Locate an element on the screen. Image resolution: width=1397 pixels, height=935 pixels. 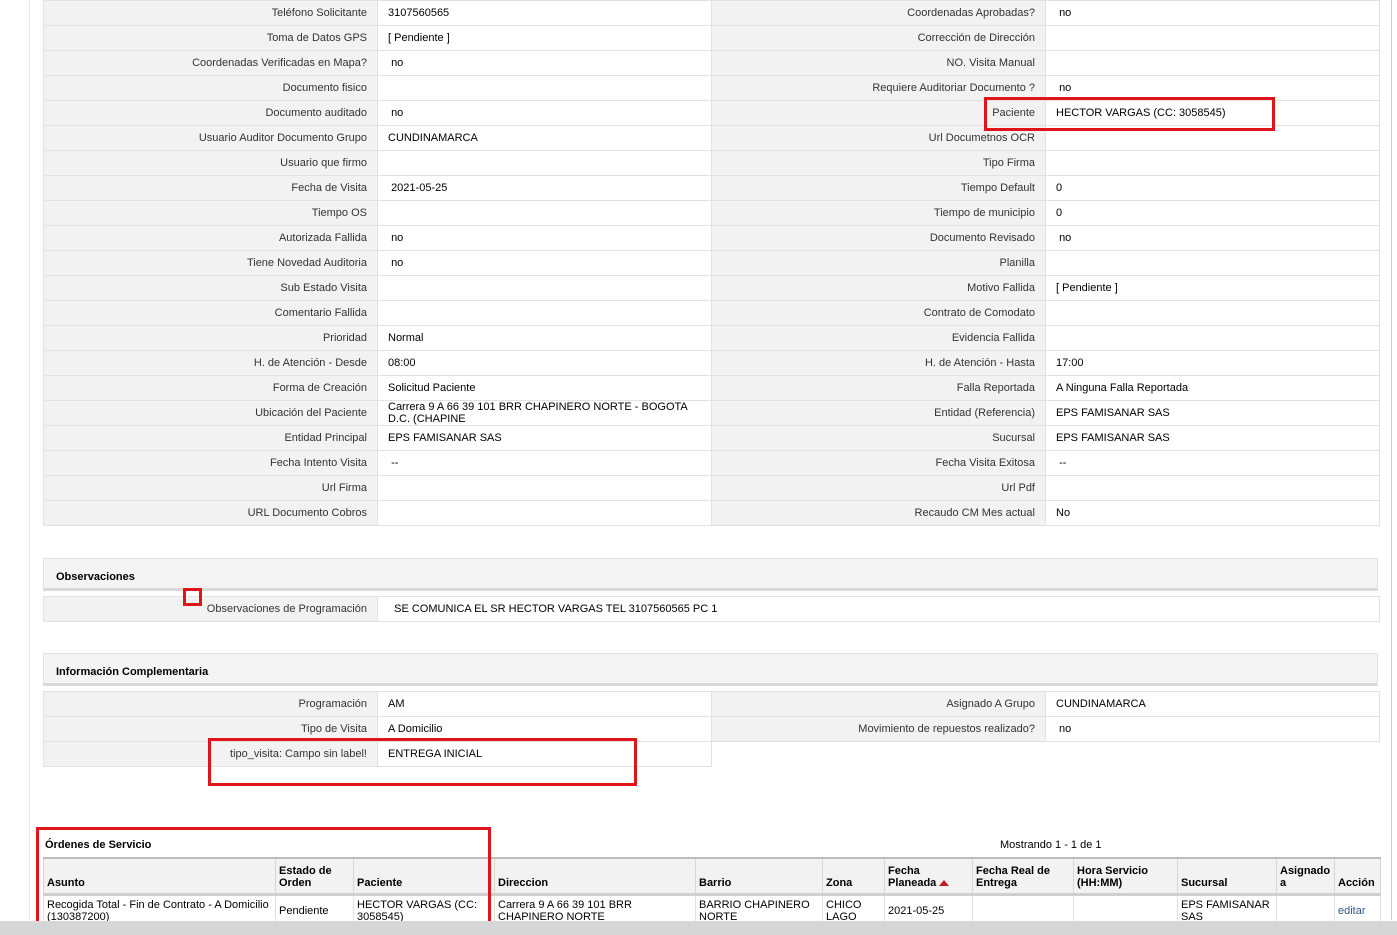
col-header-zona: Zona is located at coordinates (853, 876).